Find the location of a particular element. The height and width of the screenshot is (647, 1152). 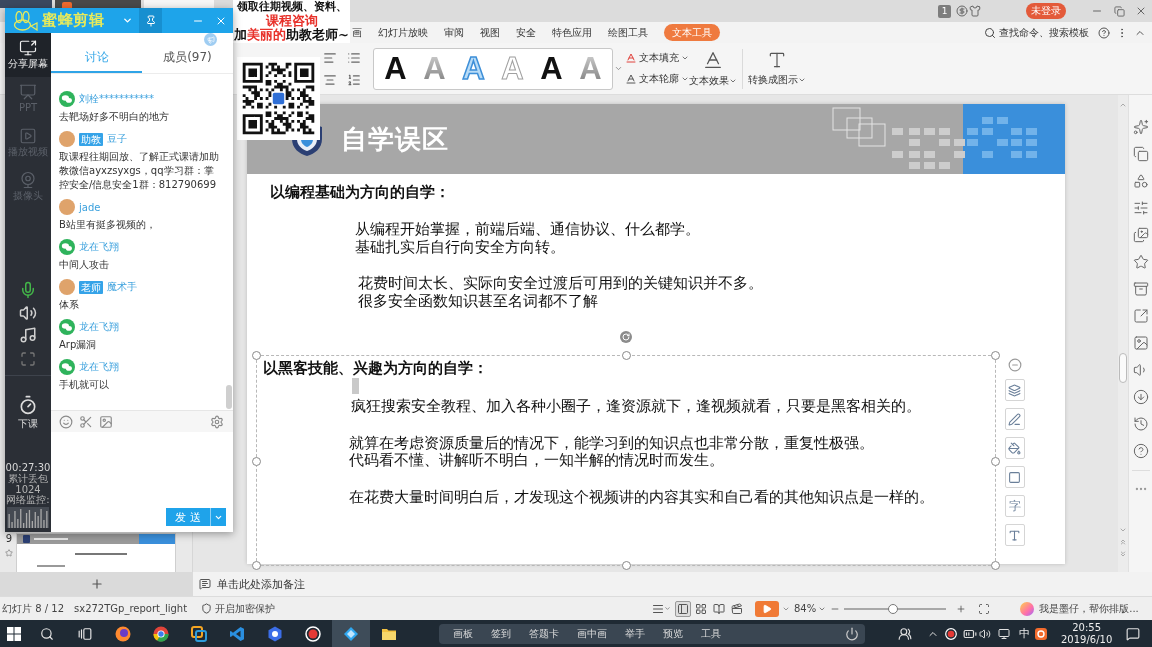

class-tool-button: 预览 is located at coordinates (673, 633).